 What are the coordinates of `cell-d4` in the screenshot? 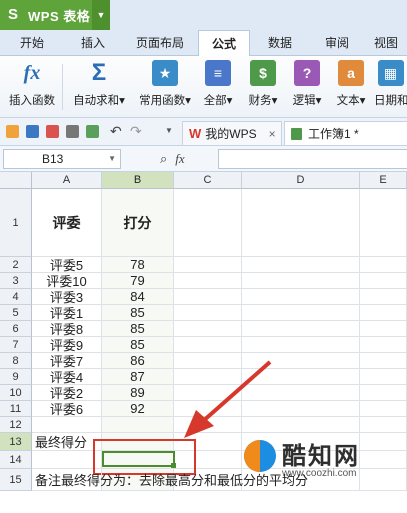 It's located at (301, 297).